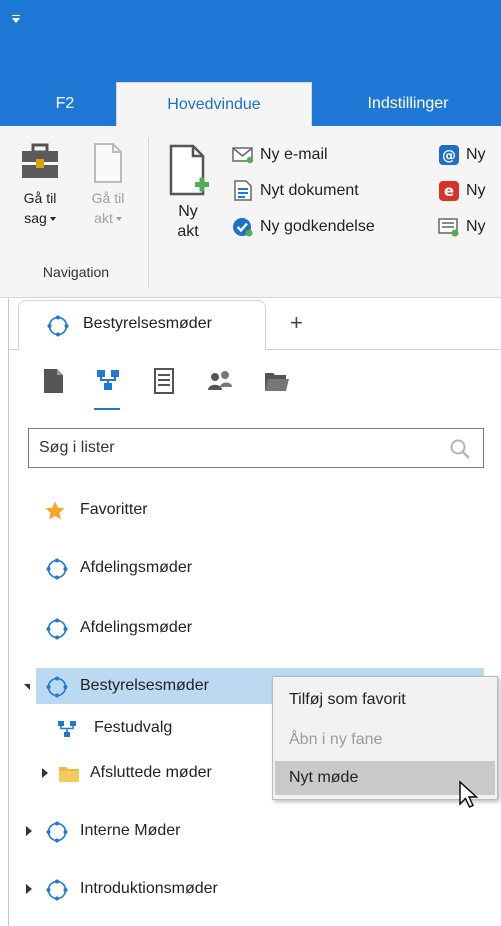  I want to click on at-sign-icon: @, so click(449, 154).